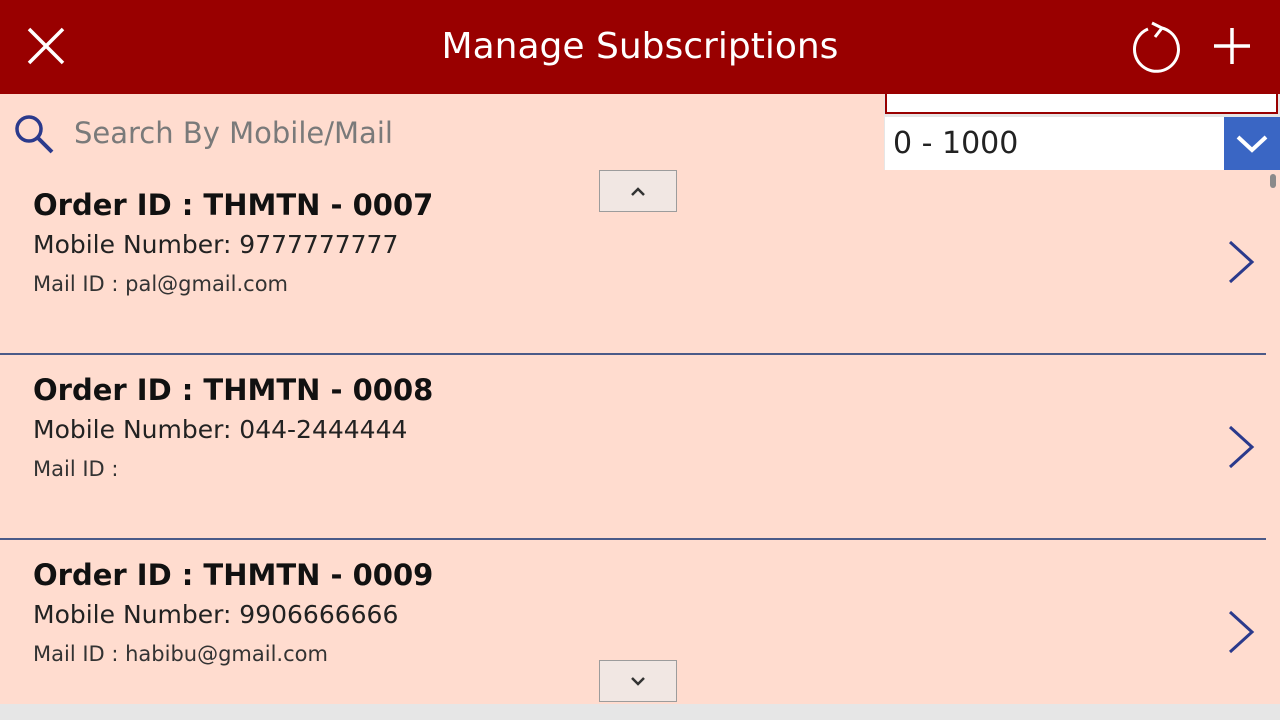 The image size is (1280, 720). What do you see at coordinates (76, 469) in the screenshot?
I see `mail-id: Mail ID :` at bounding box center [76, 469].